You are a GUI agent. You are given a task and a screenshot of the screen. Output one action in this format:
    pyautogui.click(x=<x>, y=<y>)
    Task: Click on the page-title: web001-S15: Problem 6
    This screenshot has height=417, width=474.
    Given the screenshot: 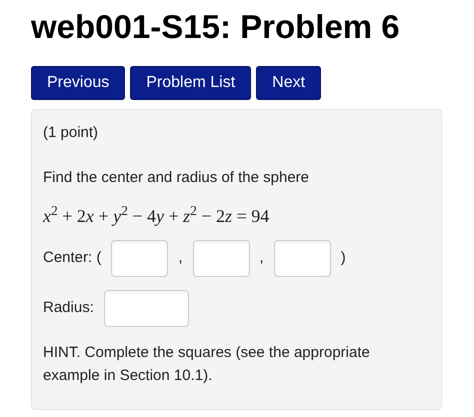 What is the action you would take?
    pyautogui.click(x=216, y=25)
    